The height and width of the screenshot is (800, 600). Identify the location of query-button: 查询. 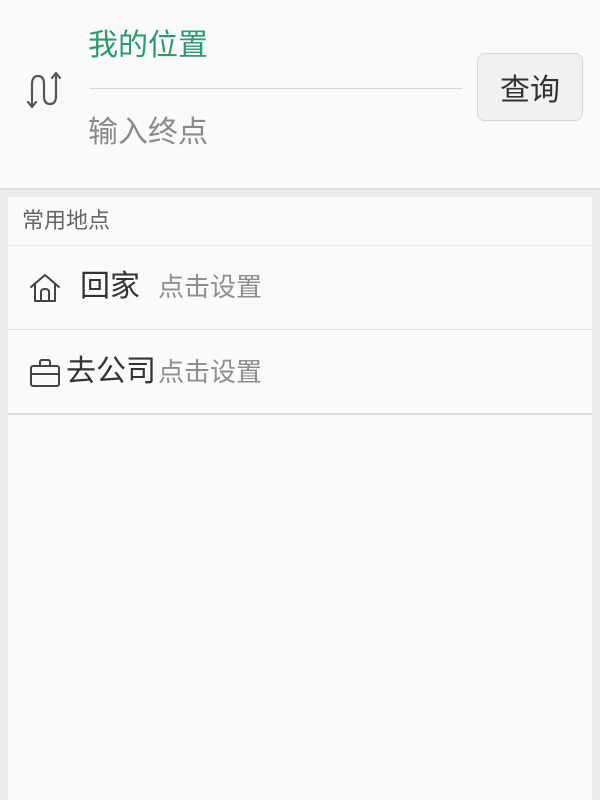
(530, 87).